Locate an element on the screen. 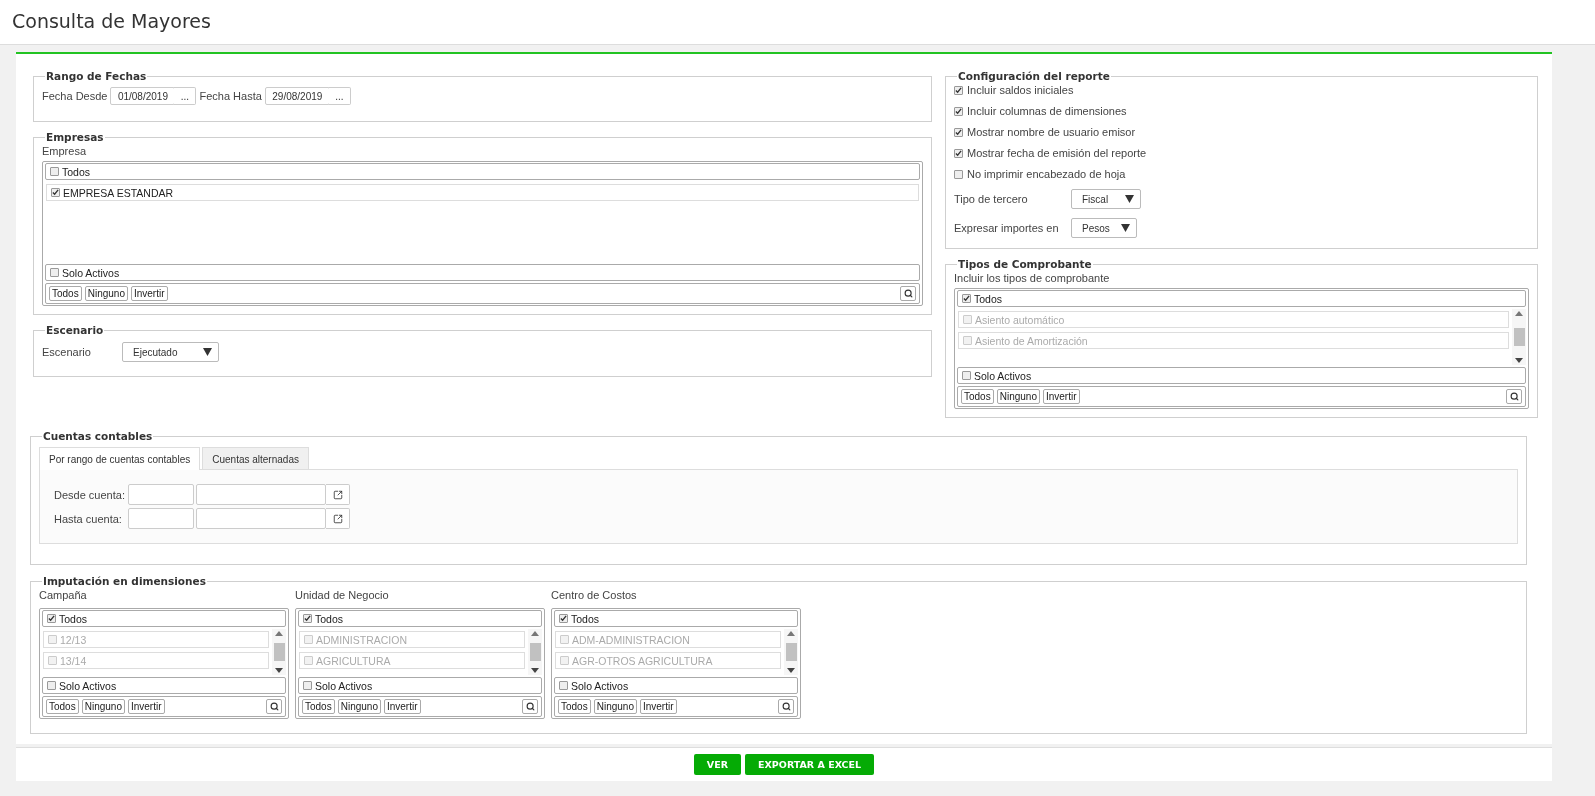 This screenshot has height=796, width=1595. checkbox-label: 12/13 is located at coordinates (73, 639).